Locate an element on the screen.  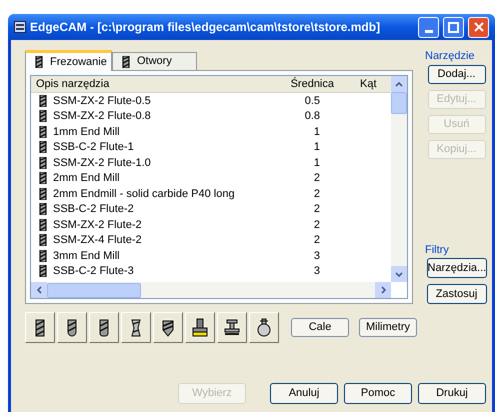
table-cell-text: SSM-ZX-2 Flute-0.5 is located at coordinates (102, 101).